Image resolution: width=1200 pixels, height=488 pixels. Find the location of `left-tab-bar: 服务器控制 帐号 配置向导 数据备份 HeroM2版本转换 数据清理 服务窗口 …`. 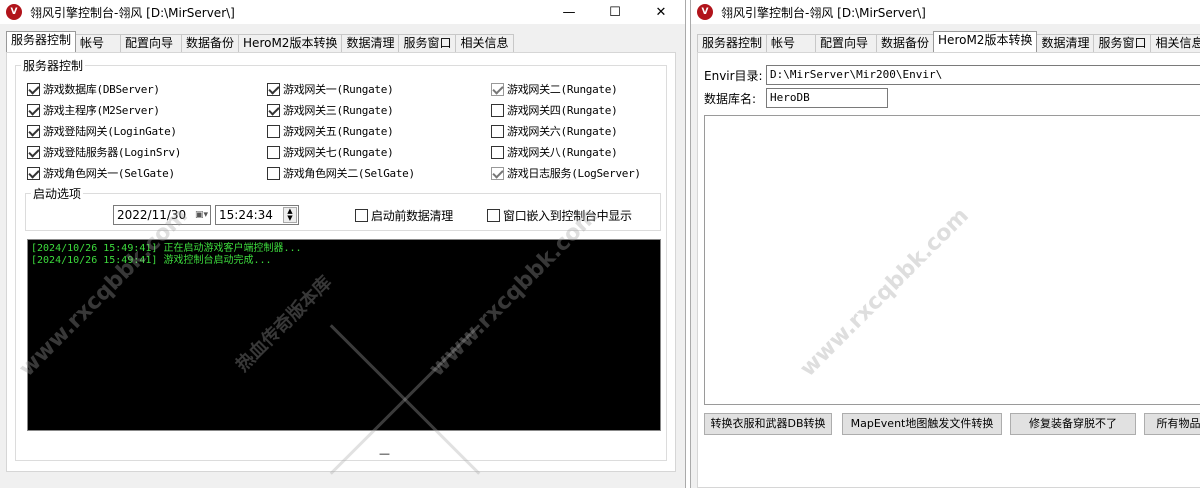

left-tab-bar: 服务器控制 帐号 配置向导 数据备份 HeroM2版本转换 数据清理 服务窗口 … is located at coordinates (260, 41).